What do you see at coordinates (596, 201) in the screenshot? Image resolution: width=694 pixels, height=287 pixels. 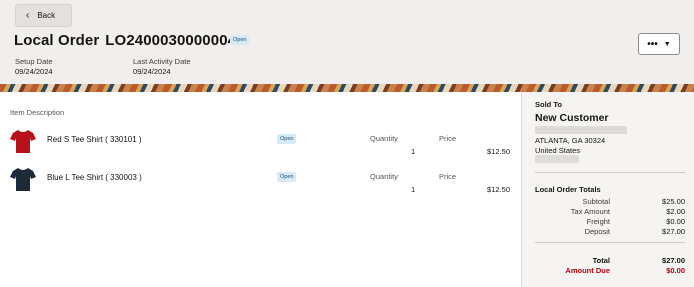 I see `subtotal-label: Subtotal` at bounding box center [596, 201].